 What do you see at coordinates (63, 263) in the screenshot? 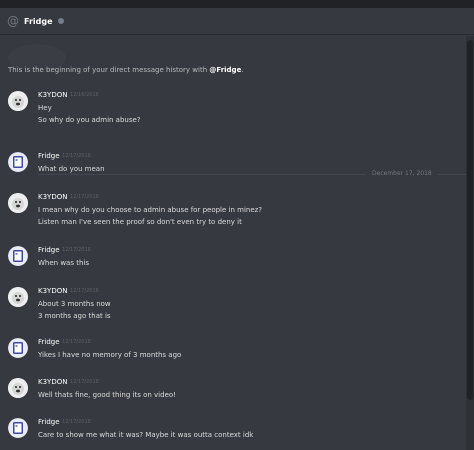
I see `message-text: When was this` at bounding box center [63, 263].